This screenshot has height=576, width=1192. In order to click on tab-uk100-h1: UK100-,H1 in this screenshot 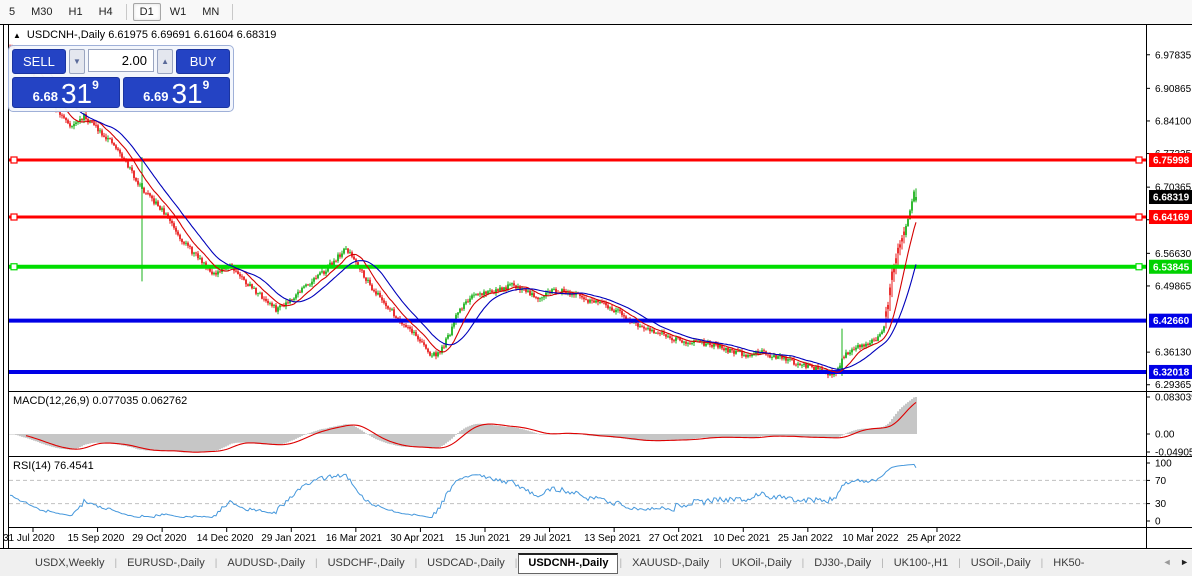, I will do `click(921, 563)`.